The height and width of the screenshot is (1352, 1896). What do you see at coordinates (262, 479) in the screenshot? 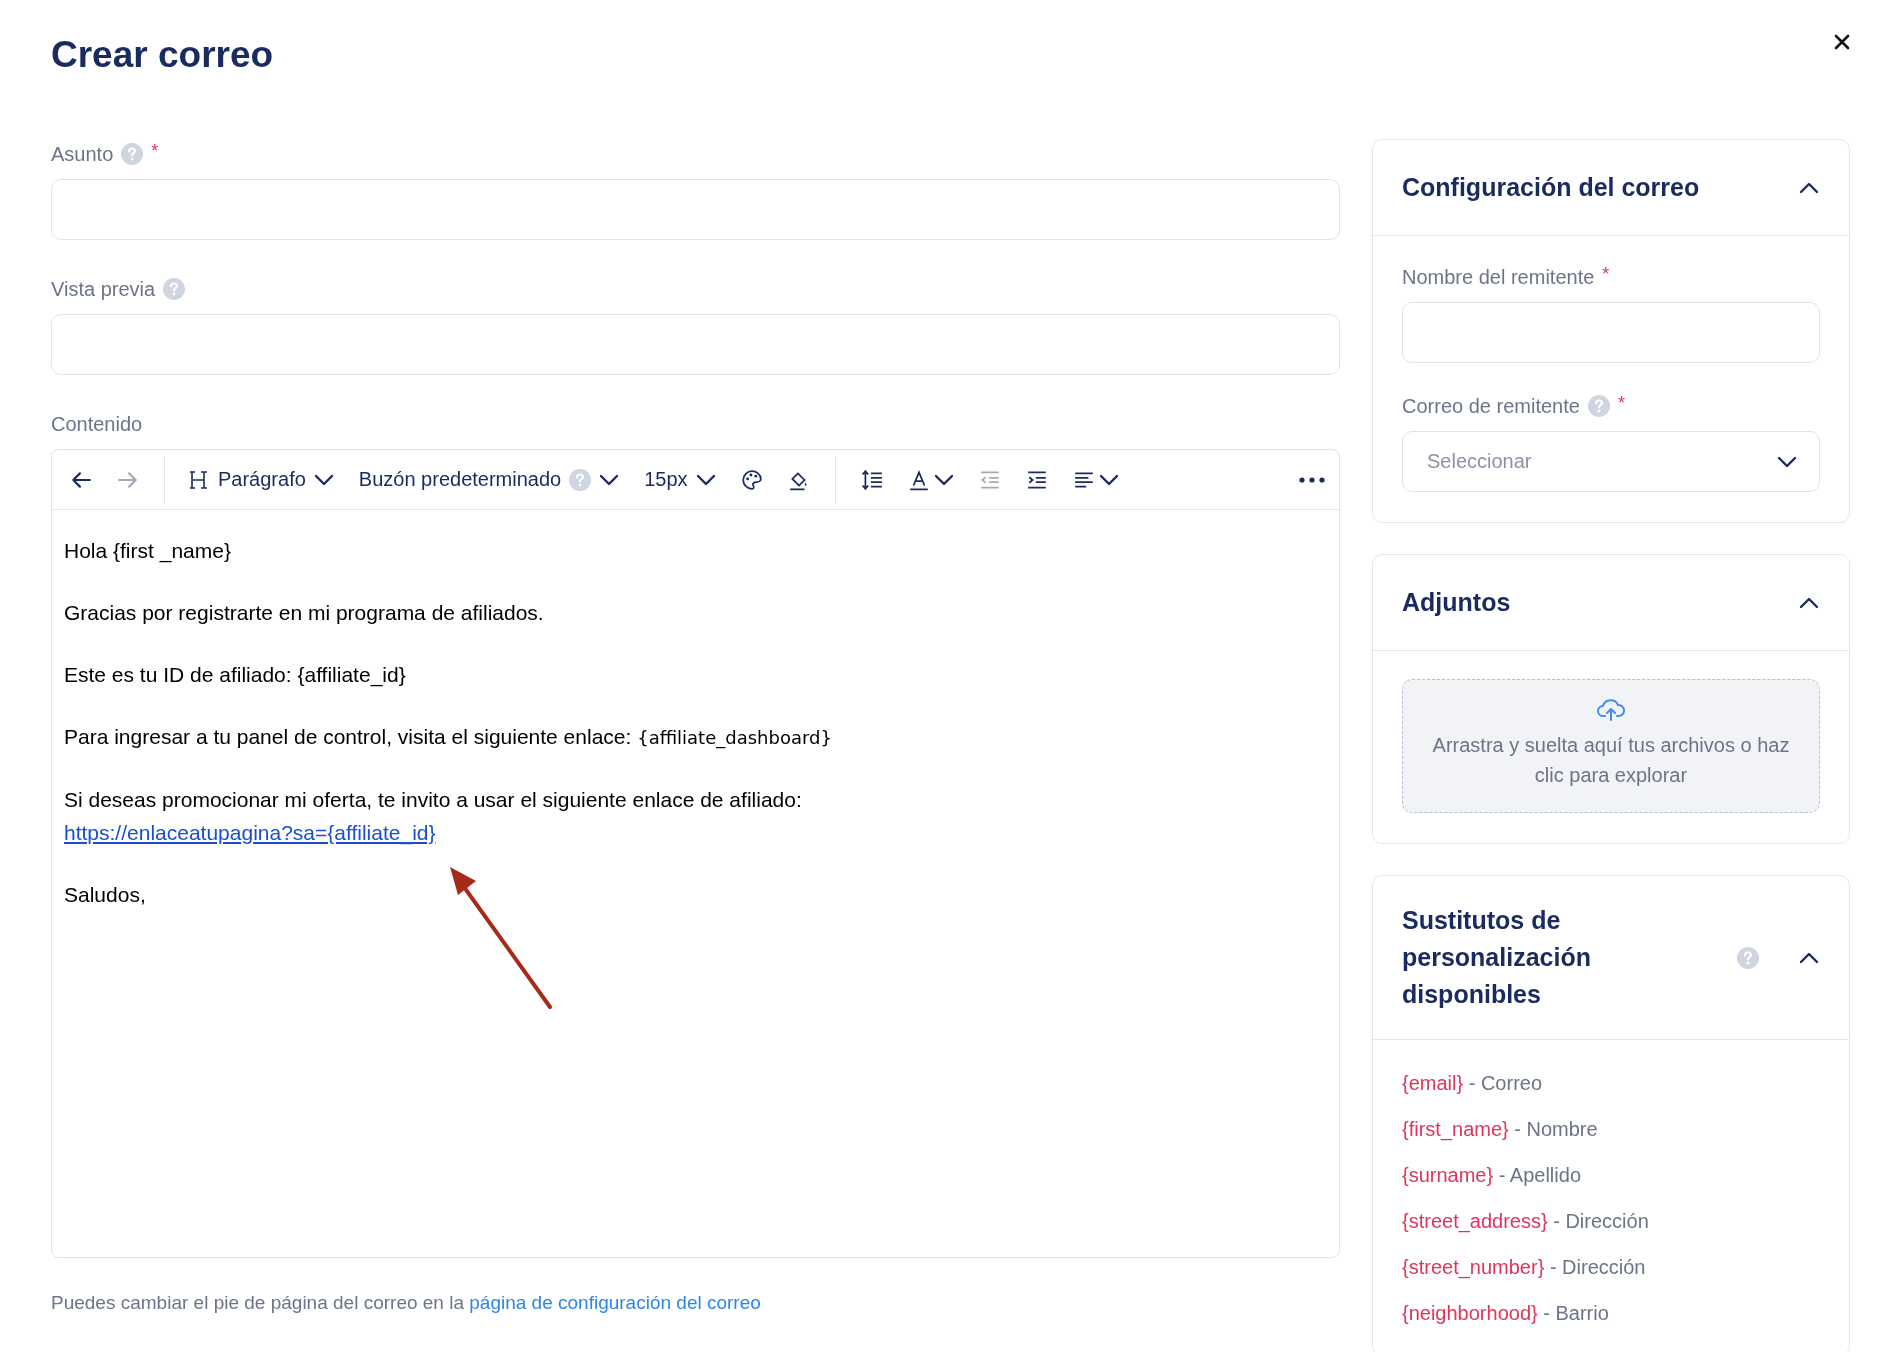
I see `heading-dropdown: Parágrafo` at bounding box center [262, 479].